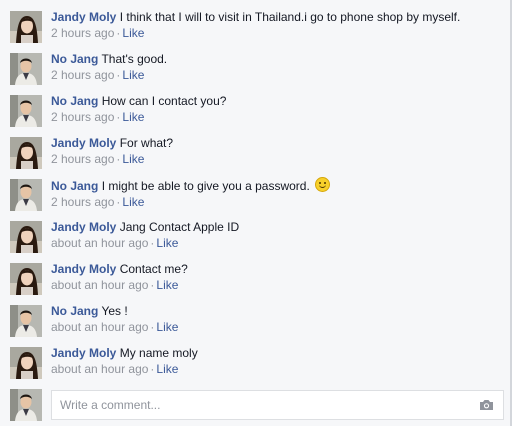 Image resolution: width=512 pixels, height=426 pixels. I want to click on comment: No Jang Yes ! about an hour ago · Like, so click(257, 321).